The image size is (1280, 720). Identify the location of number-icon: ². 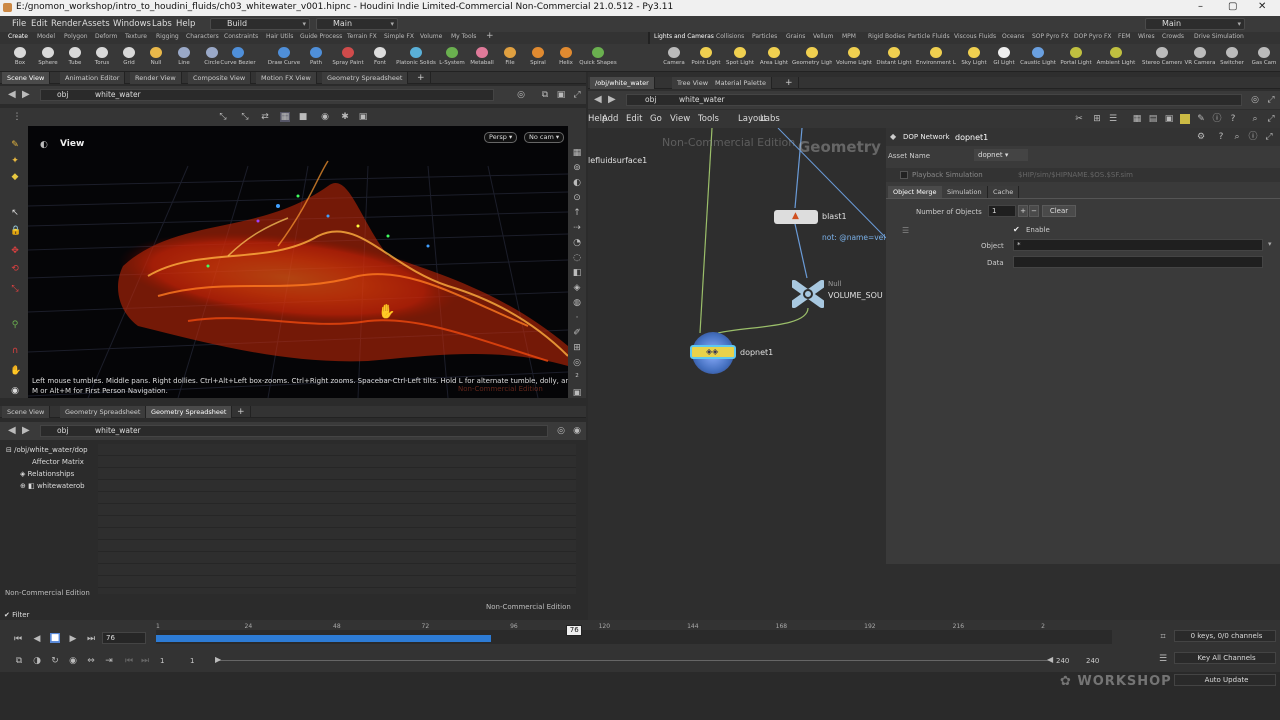
(577, 378).